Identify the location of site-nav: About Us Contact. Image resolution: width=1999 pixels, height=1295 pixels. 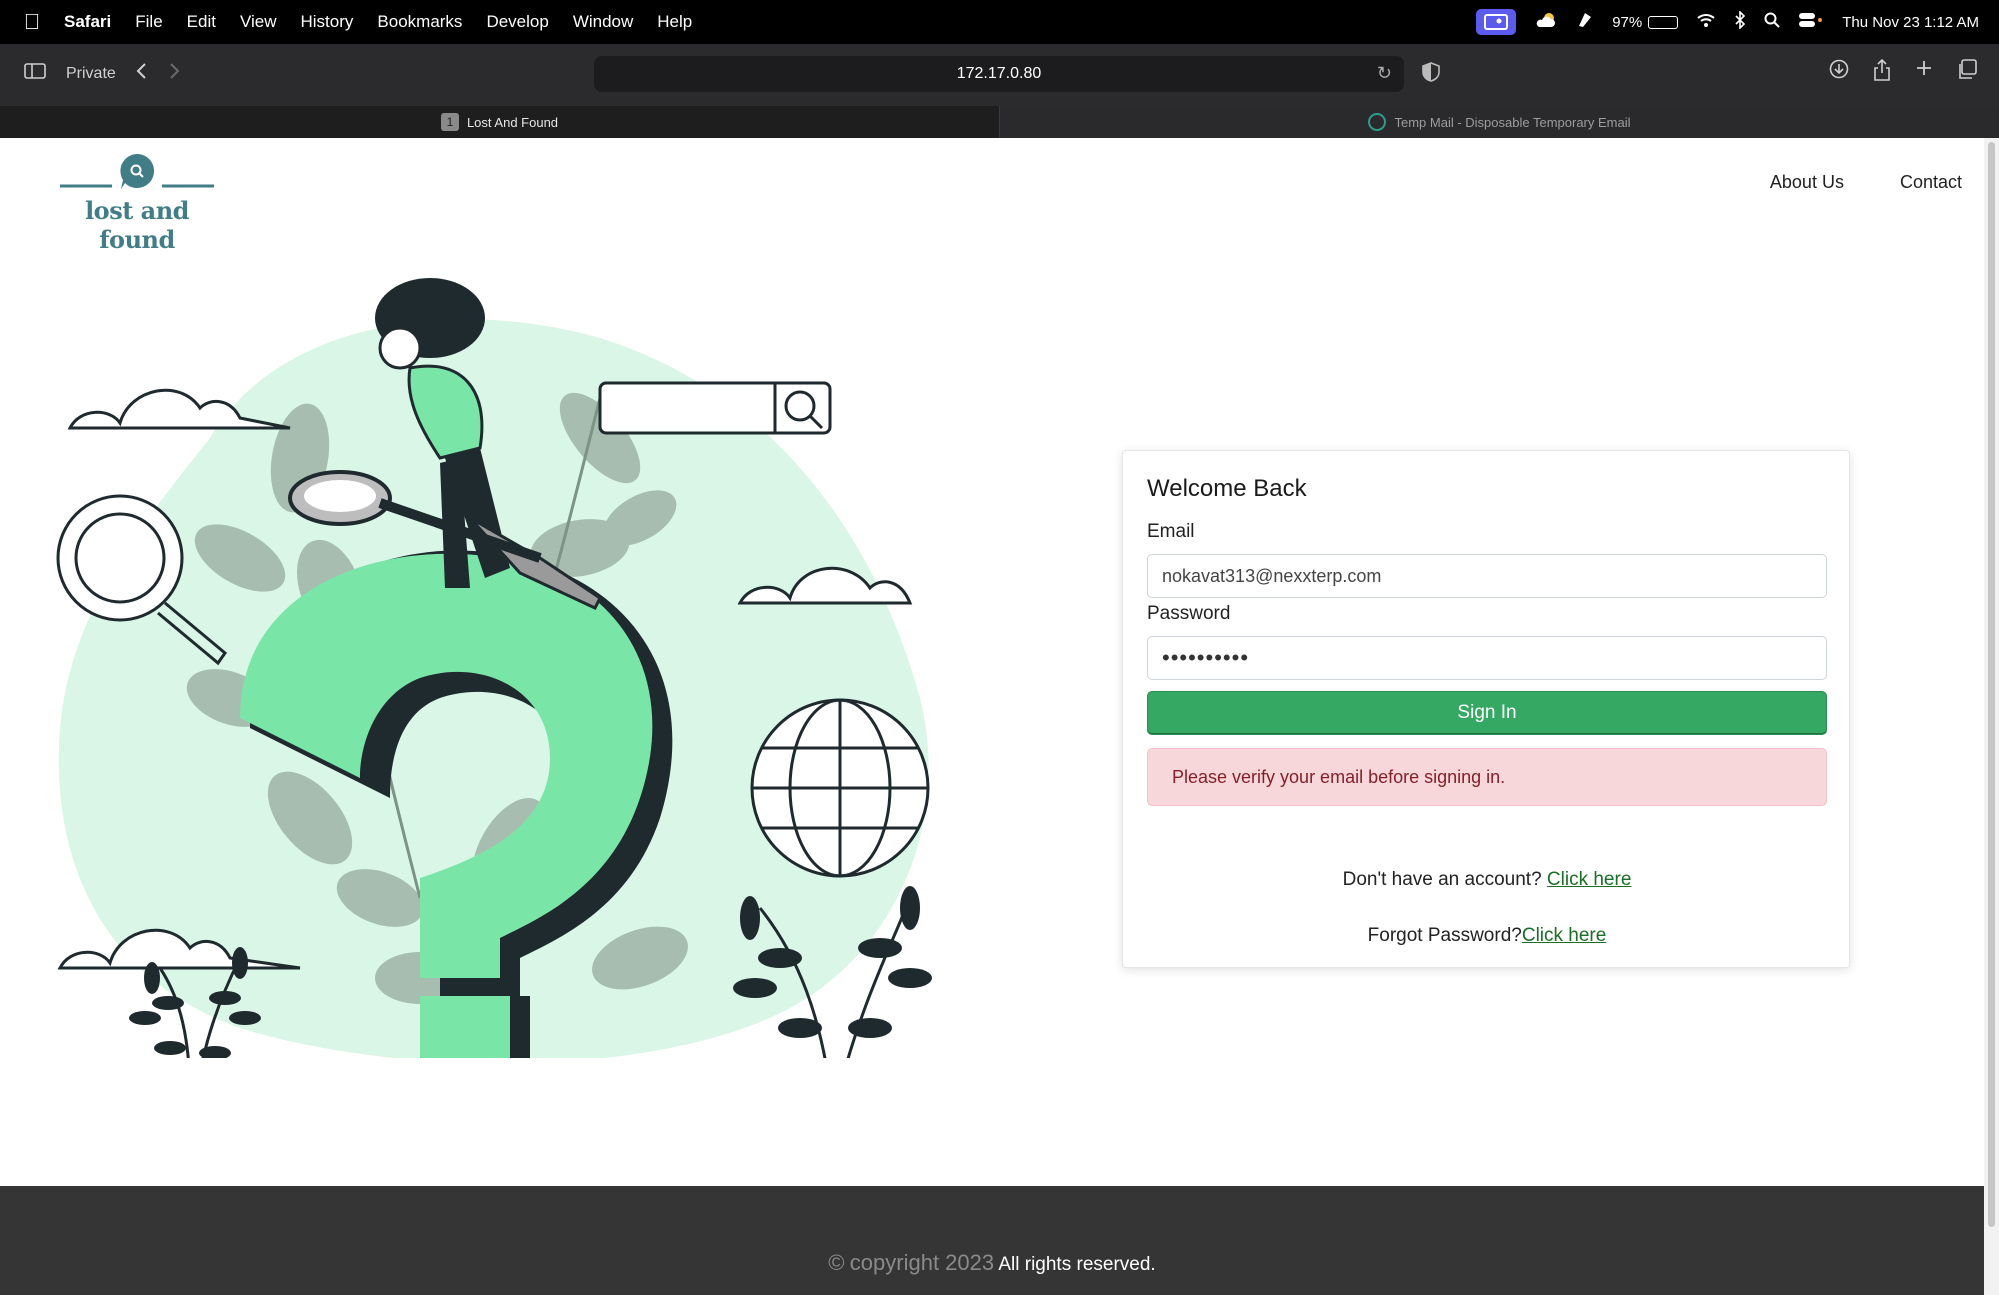
(1866, 182).